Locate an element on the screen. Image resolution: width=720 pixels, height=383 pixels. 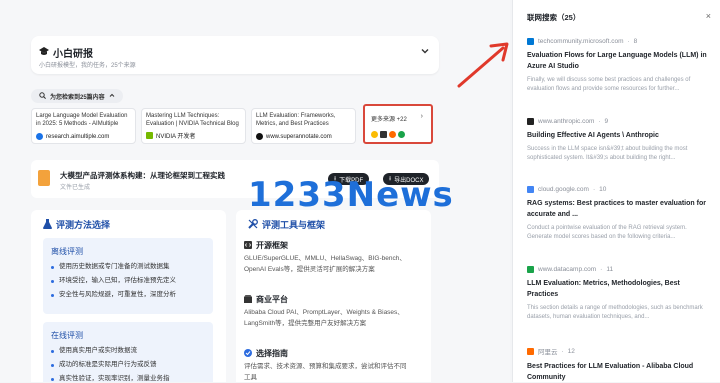
chevron-down-icon is located at coordinates (425, 51).